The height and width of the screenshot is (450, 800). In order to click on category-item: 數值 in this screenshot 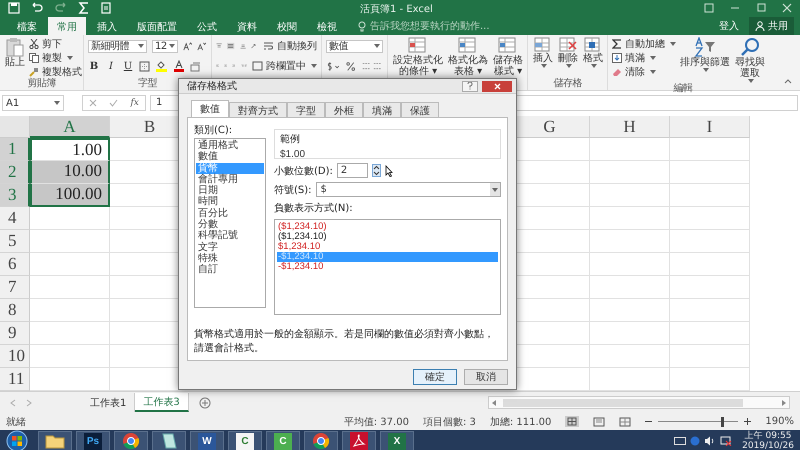, I will do `click(230, 157)`.